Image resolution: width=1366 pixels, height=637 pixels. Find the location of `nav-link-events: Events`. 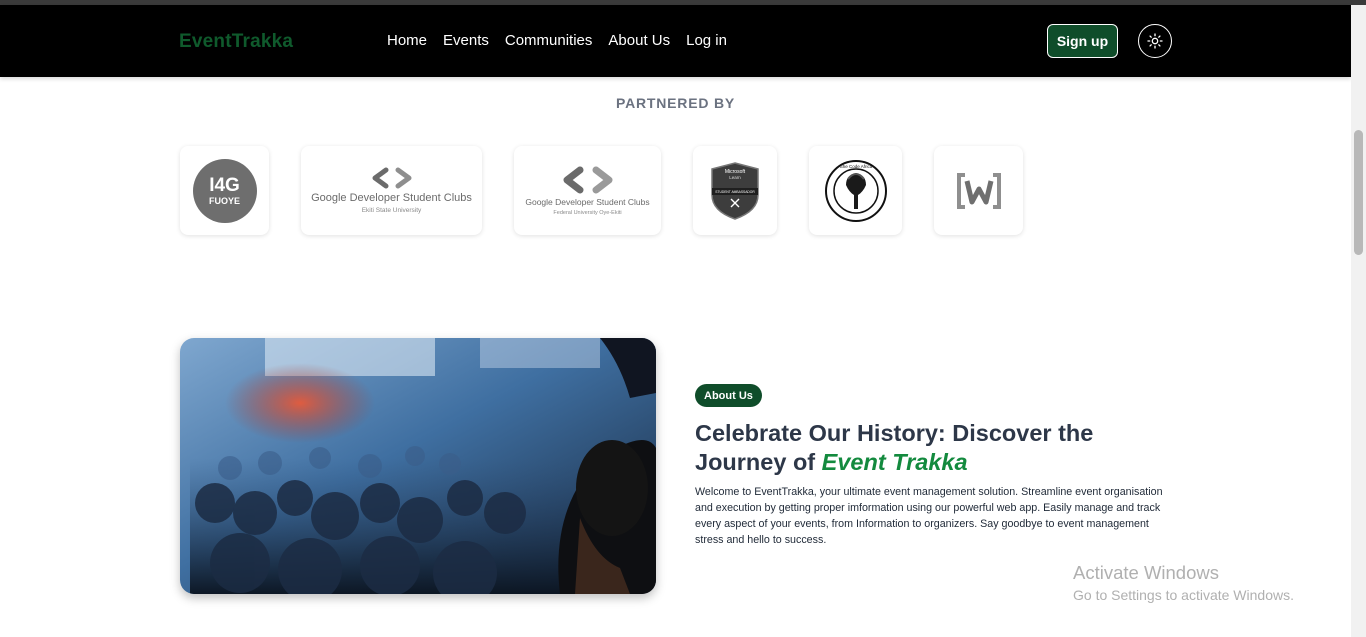

nav-link-events: Events is located at coordinates (466, 40).